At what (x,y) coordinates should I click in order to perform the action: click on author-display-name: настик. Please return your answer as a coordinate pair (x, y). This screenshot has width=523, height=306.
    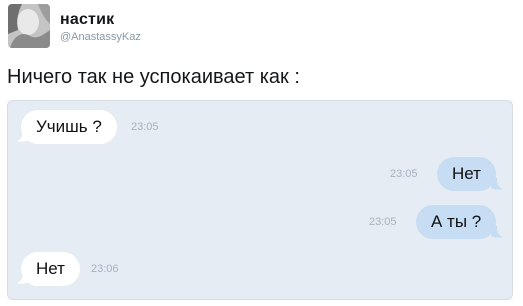
    Looking at the image, I should click on (87, 20).